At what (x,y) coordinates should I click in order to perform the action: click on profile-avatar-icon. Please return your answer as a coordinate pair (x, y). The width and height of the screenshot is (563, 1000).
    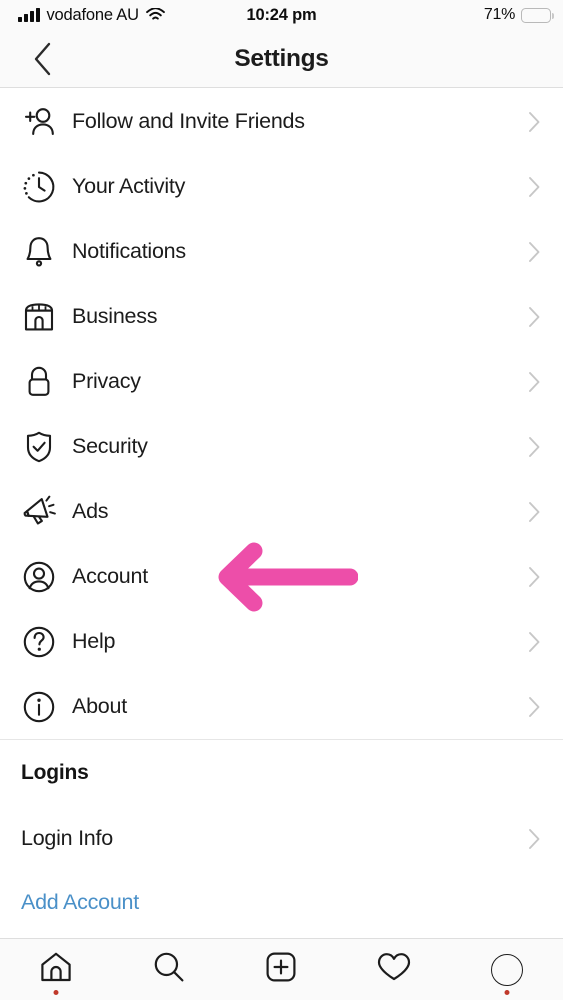
    Looking at the image, I should click on (506, 969).